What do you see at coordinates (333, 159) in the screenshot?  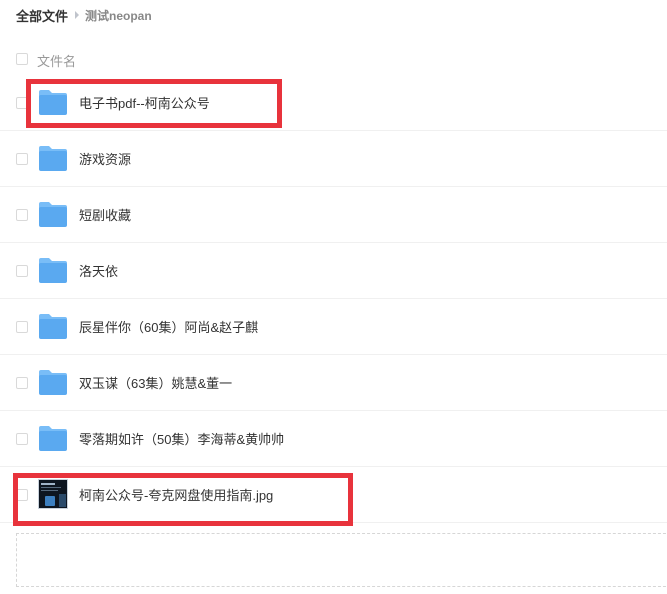 I see `file-row: 游戏资源` at bounding box center [333, 159].